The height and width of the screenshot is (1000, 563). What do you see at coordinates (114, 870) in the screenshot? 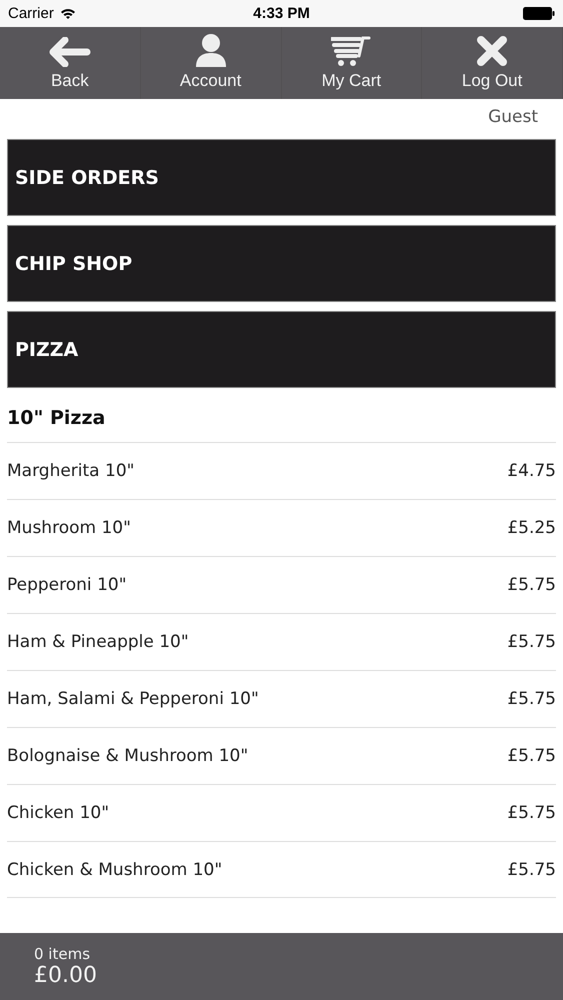
I see `item-name: Chicken & Mushroom 10"` at bounding box center [114, 870].